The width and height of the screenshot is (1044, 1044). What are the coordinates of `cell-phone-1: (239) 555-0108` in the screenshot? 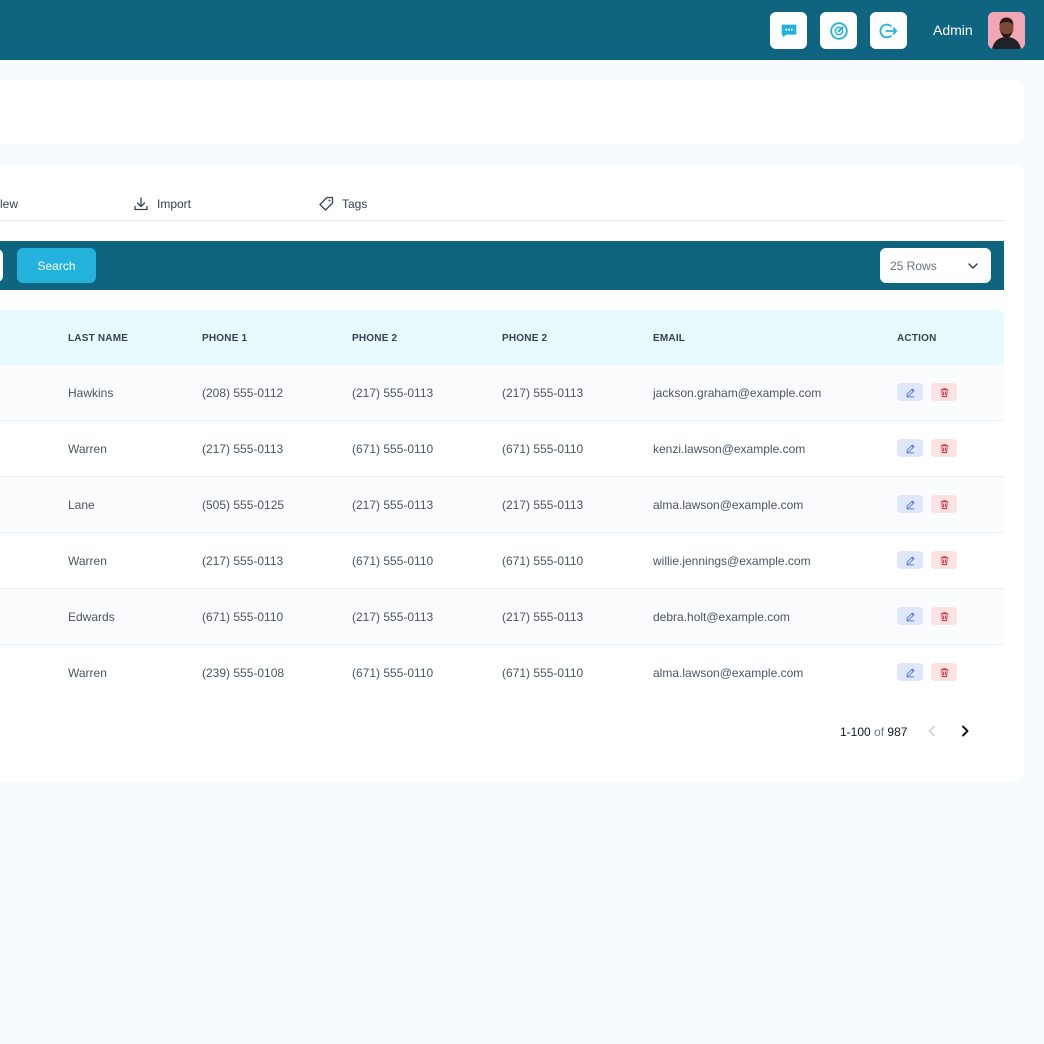 It's located at (243, 673).